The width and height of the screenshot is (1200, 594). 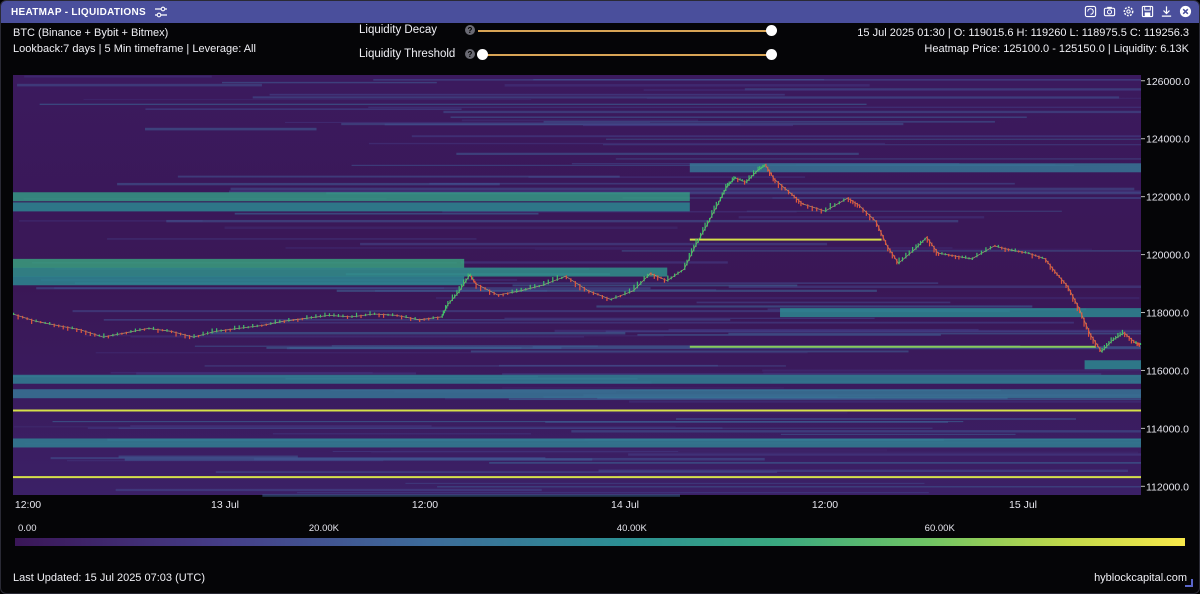 I want to click on brand-label: hyblockcapital.com, so click(x=1140, y=578).